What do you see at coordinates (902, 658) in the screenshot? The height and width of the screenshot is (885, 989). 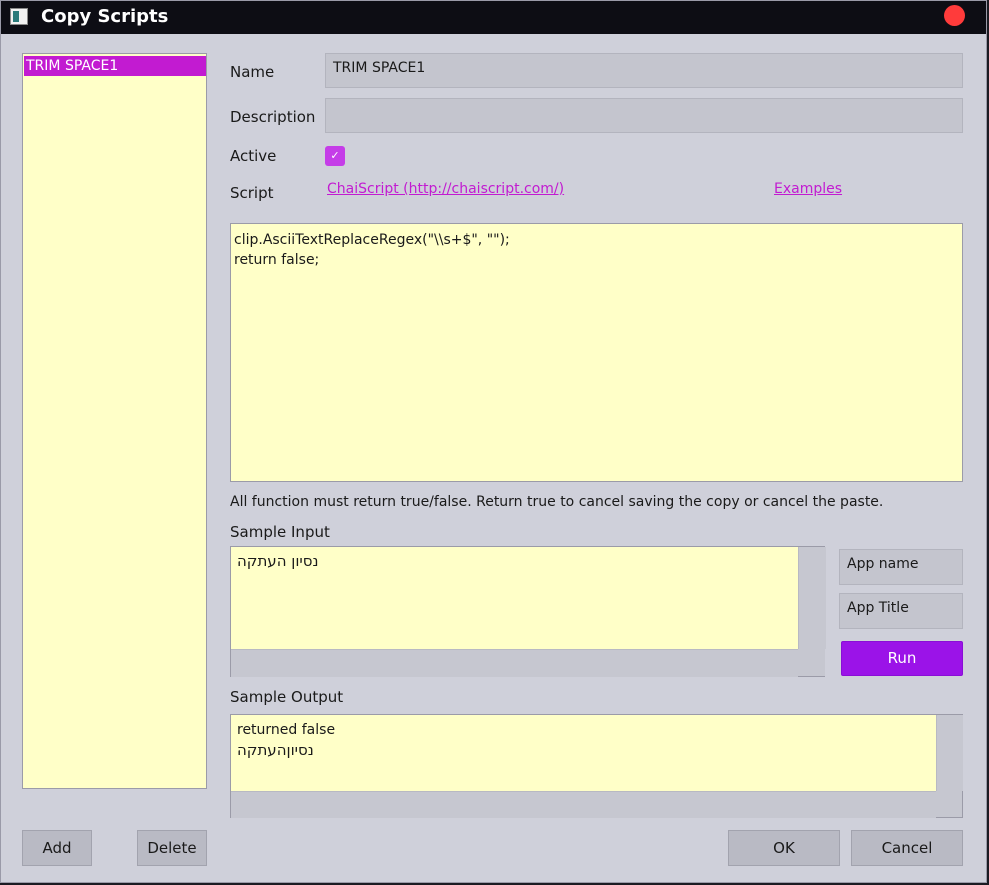 I see `run-button: Run` at bounding box center [902, 658].